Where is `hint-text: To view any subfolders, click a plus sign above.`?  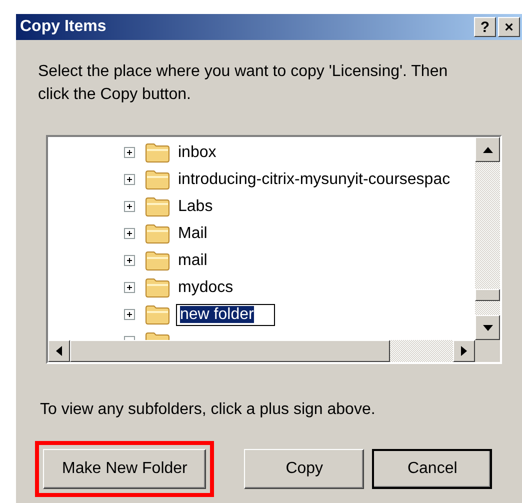
hint-text: To view any subfolders, click a plus sign above. is located at coordinates (208, 410).